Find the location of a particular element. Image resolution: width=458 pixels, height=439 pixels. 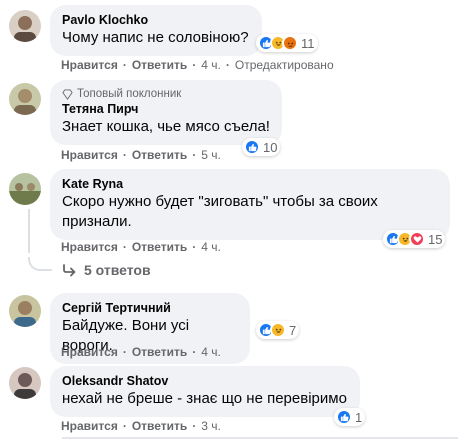

reactions-summary: 11 is located at coordinates (287, 43).